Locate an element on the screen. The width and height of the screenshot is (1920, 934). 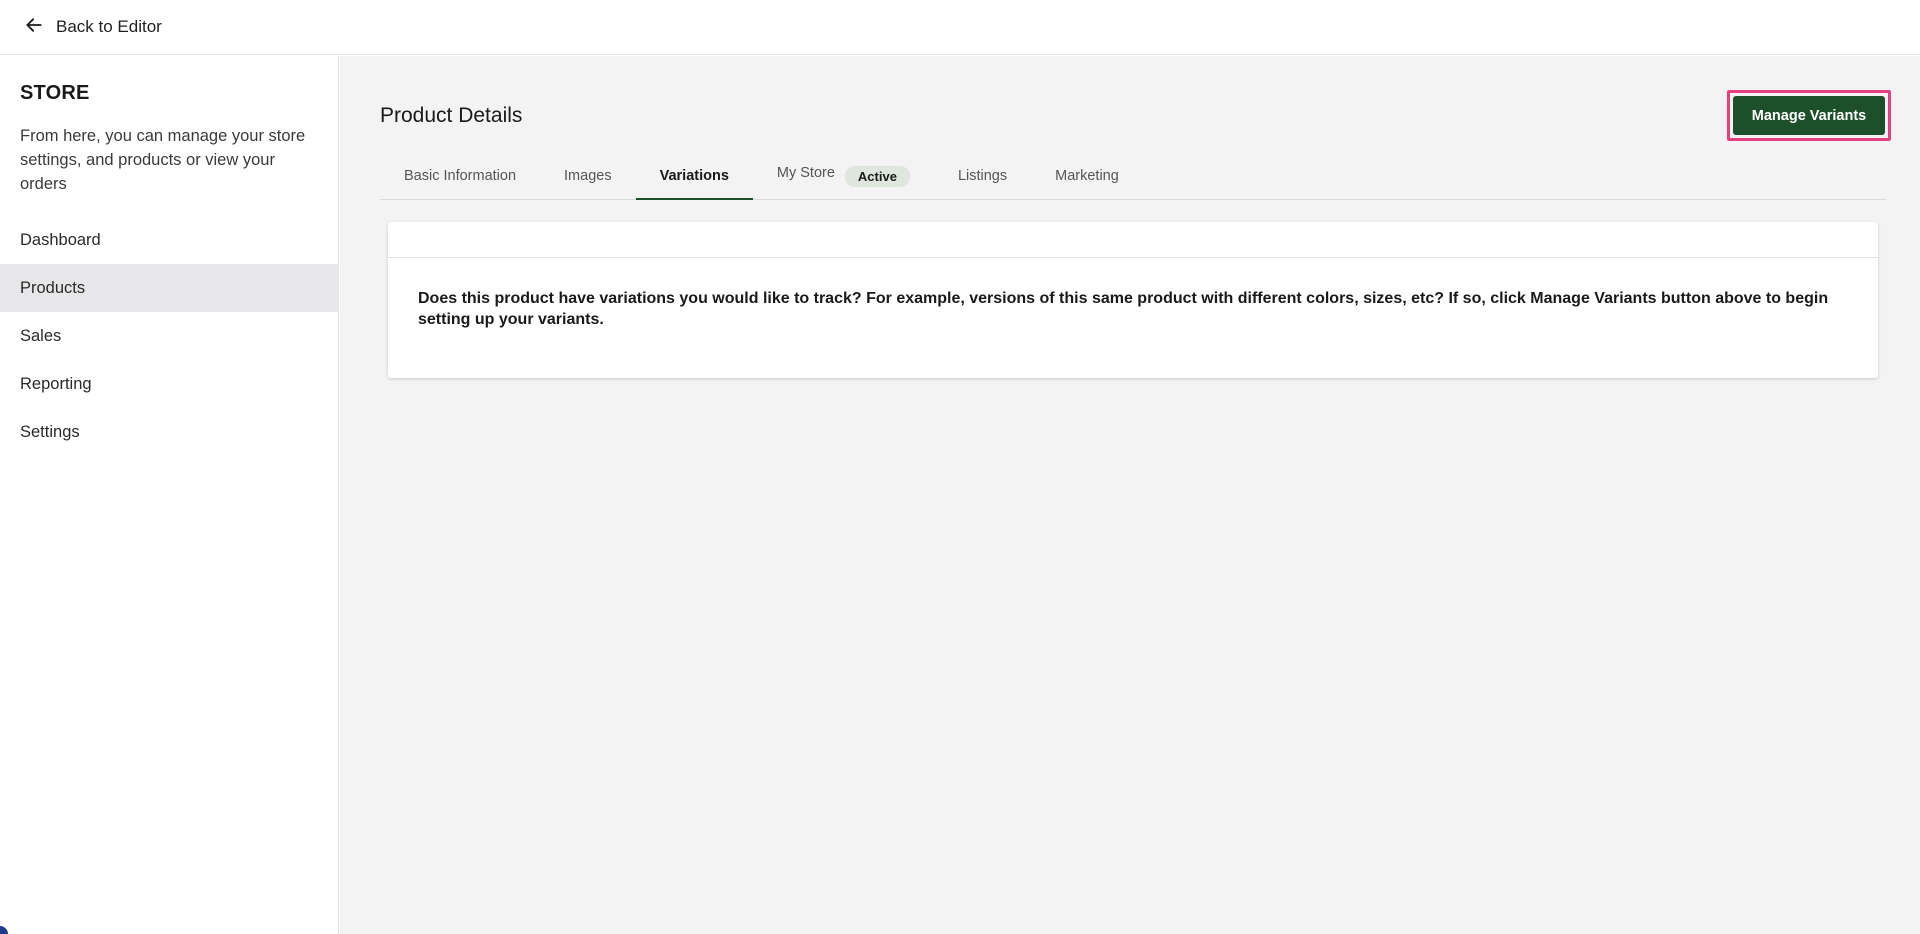
page-title: Product Details is located at coordinates (451, 115).